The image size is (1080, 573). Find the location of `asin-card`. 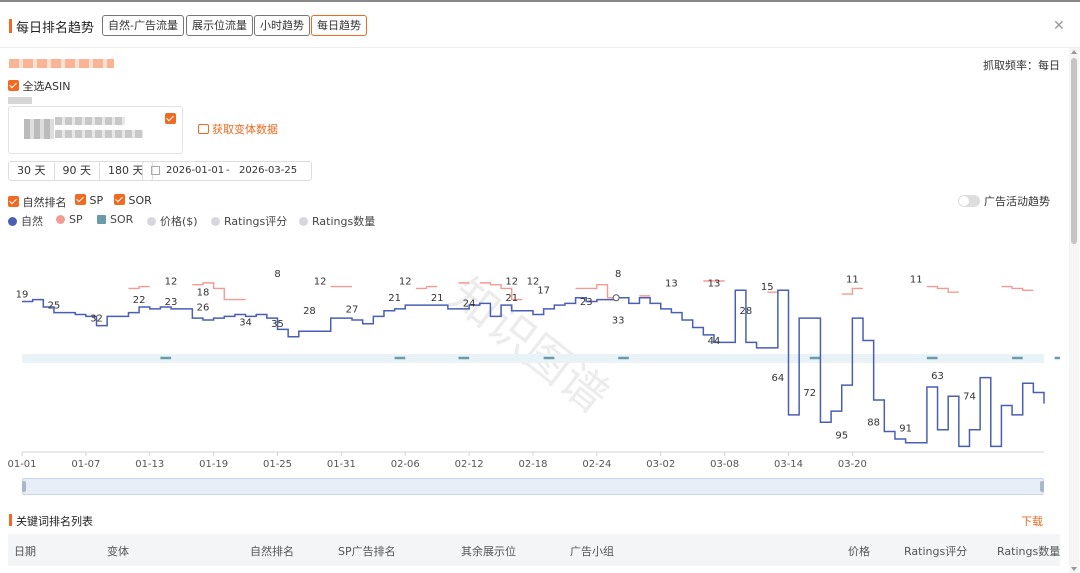

asin-card is located at coordinates (95, 130).